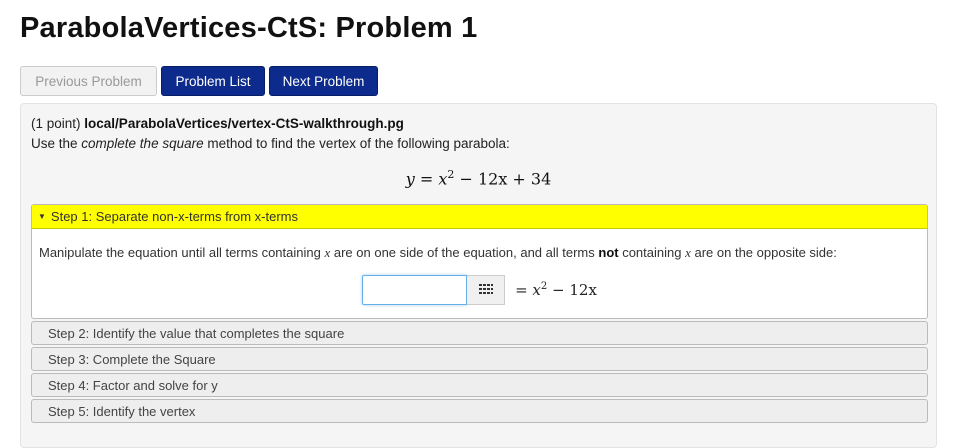  Describe the element at coordinates (142, 143) in the screenshot. I see `instruction-emphasis: complete the square` at that location.